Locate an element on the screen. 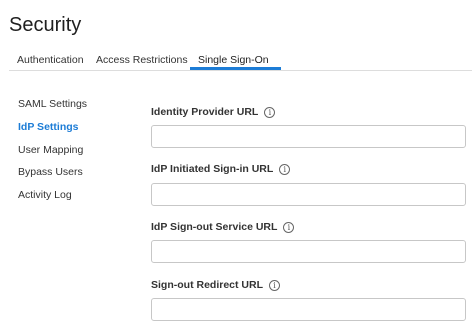 This screenshot has width=474, height=335. idp-sign-out-service-url-label: IdP Sign-out Service URL i is located at coordinates (223, 227).